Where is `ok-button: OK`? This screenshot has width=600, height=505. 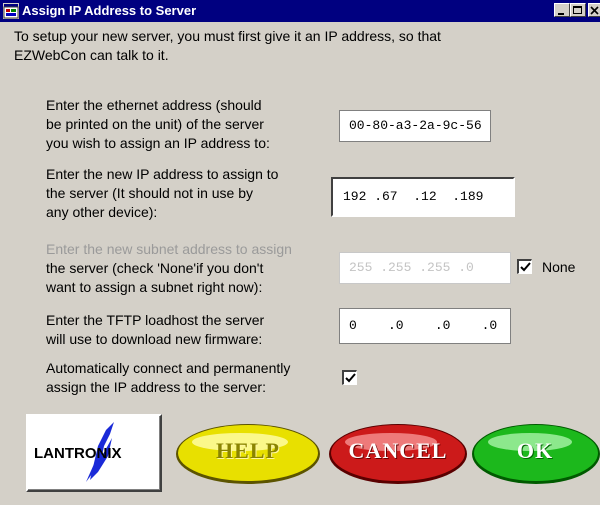 ok-button: OK is located at coordinates (535, 454).